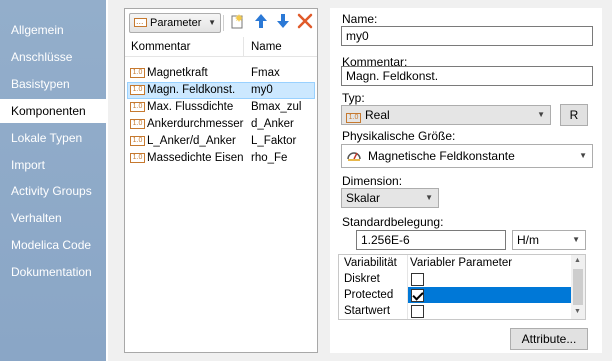 This screenshot has width=612, height=361. I want to click on move-up-icon, so click(261, 23).